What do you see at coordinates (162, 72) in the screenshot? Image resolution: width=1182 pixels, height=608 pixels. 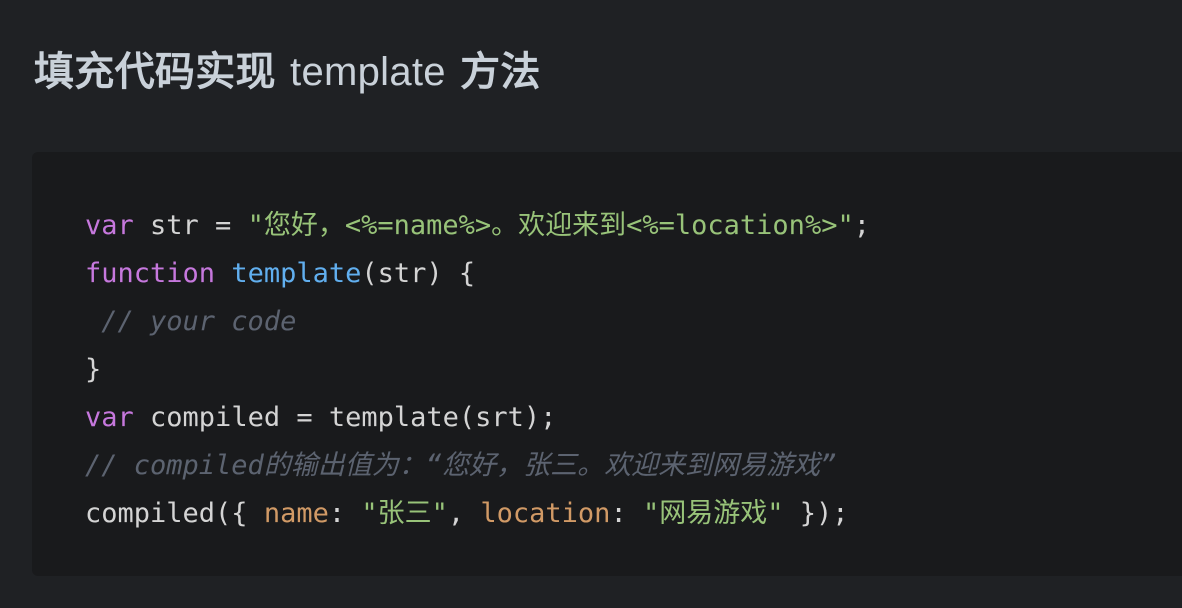 I see `heading-zh-prefix: 填充代码实现` at bounding box center [162, 72].